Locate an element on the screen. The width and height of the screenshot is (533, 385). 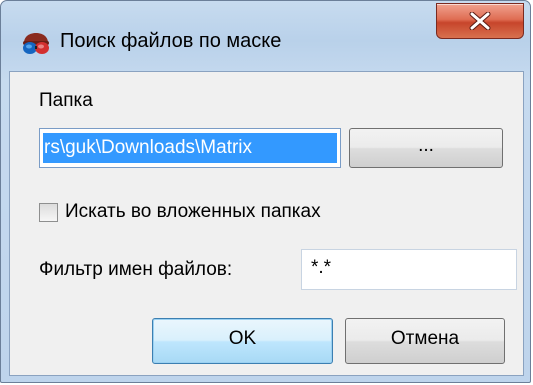
ok-button: OK is located at coordinates (242, 341).